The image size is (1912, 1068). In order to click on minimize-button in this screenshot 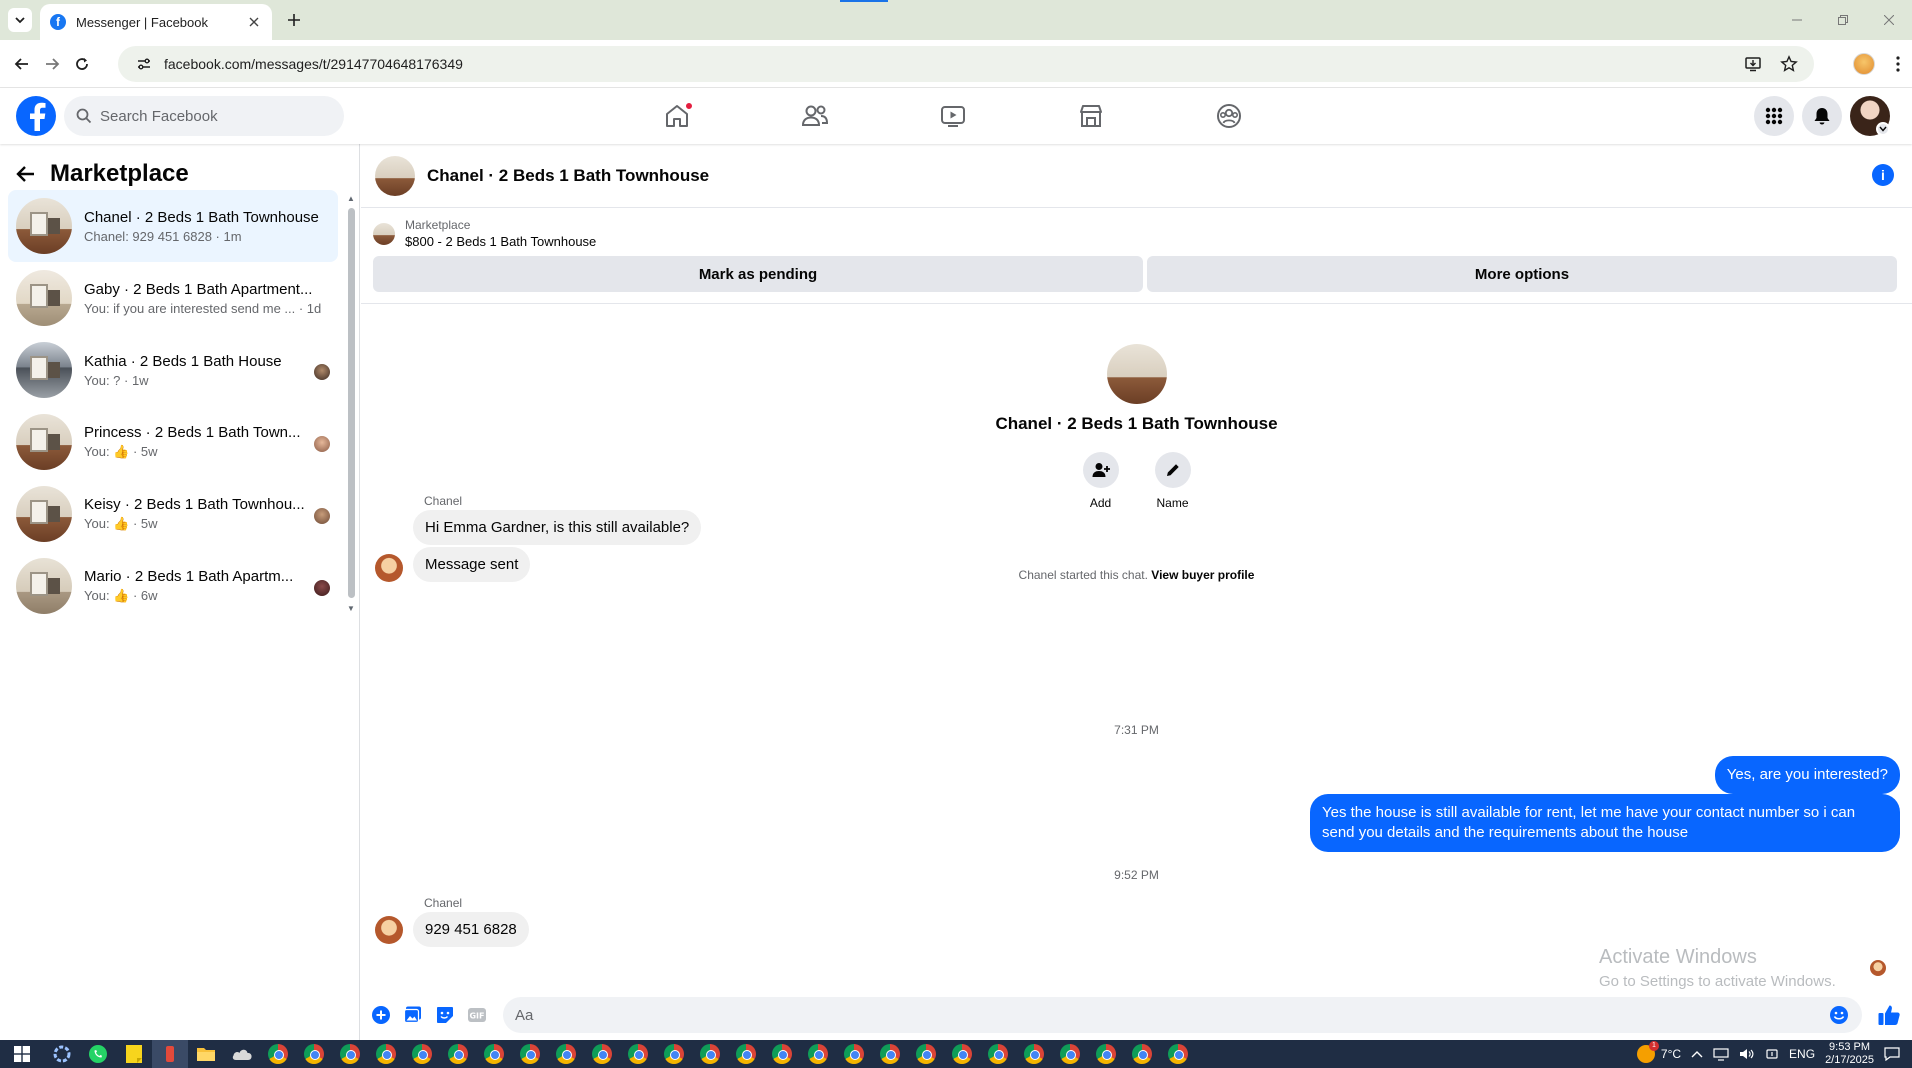, I will do `click(1797, 20)`.